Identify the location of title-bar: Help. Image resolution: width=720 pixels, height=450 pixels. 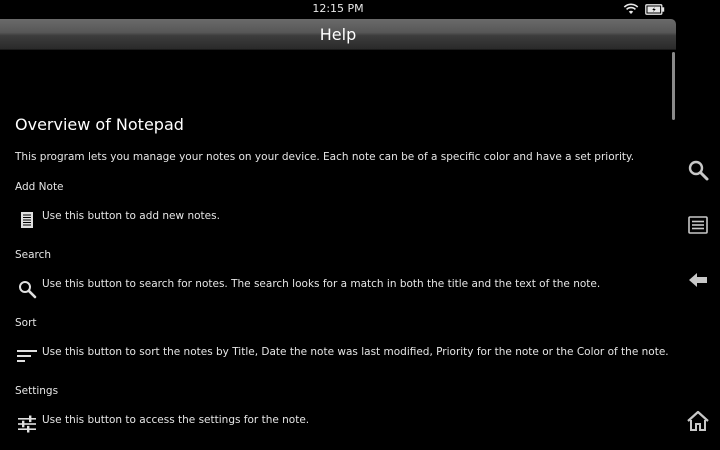
(338, 34).